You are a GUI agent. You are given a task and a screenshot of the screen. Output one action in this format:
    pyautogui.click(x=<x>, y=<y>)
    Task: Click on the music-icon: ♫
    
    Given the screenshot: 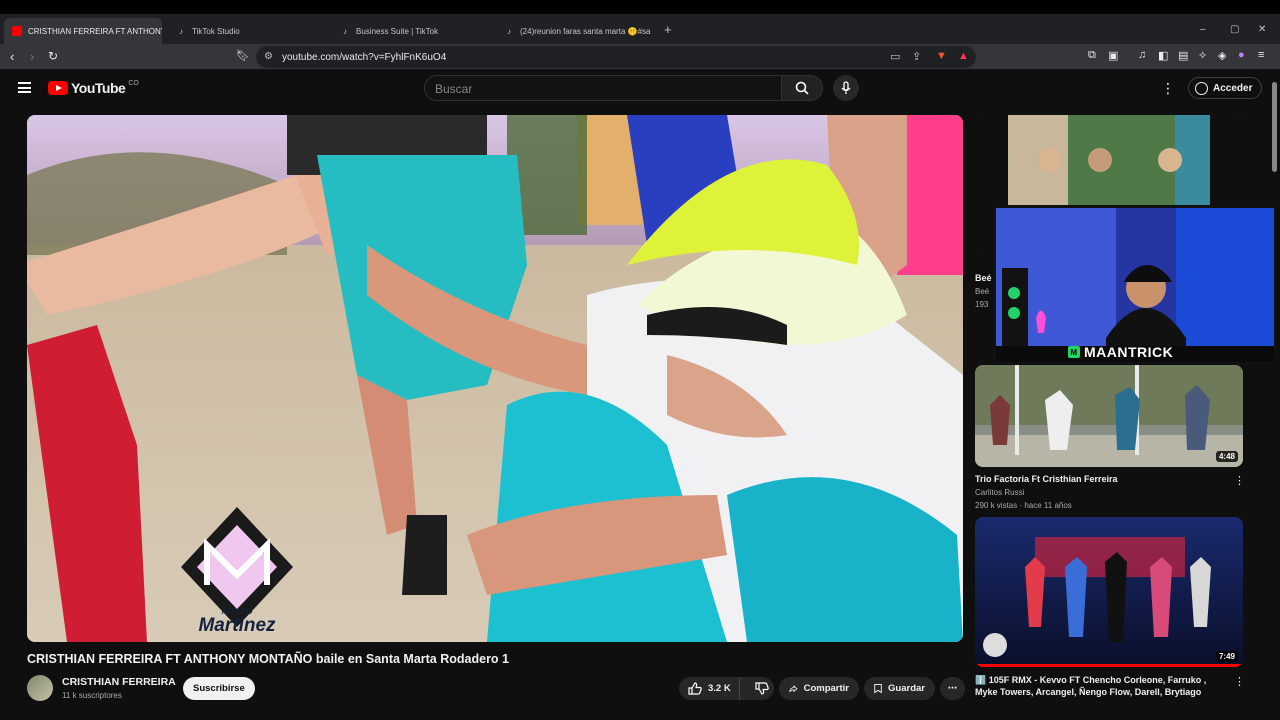 What is the action you would take?
    pyautogui.click(x=1142, y=55)
    